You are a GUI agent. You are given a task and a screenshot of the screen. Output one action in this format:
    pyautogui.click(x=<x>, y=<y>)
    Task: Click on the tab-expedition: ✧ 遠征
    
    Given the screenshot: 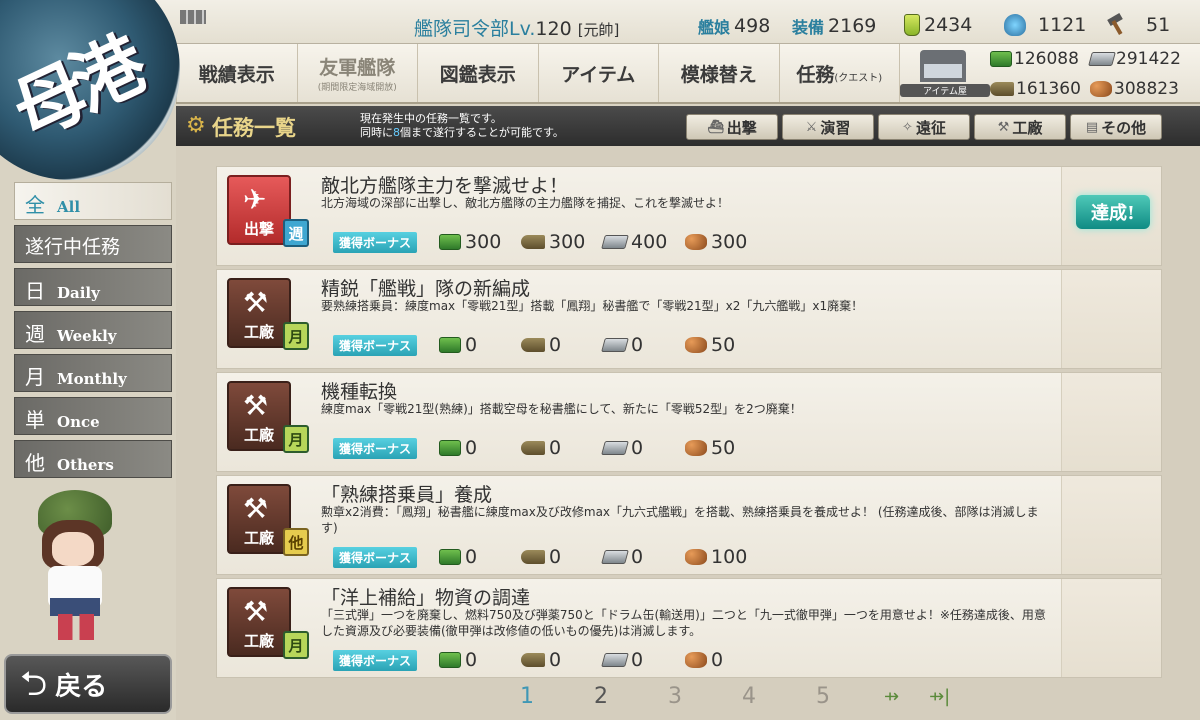 What is the action you would take?
    pyautogui.click(x=924, y=127)
    